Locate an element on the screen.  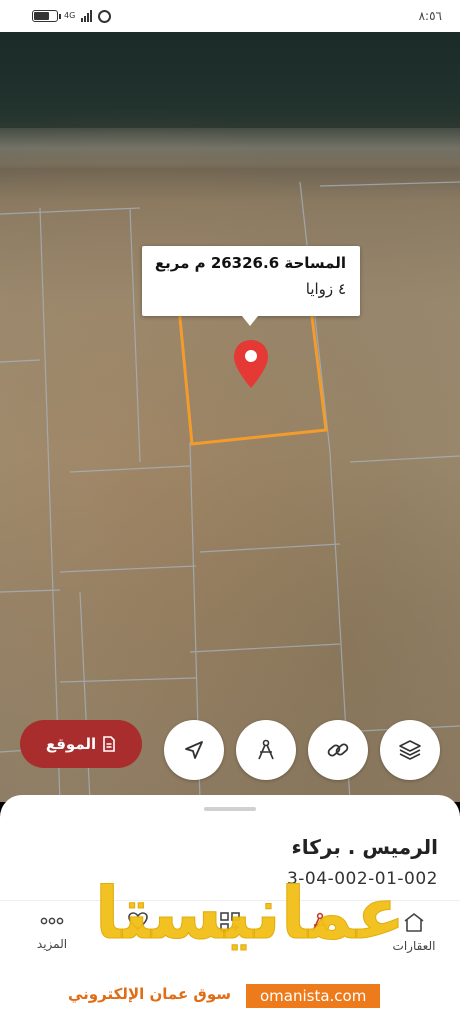
navigate-button is located at coordinates (194, 750).